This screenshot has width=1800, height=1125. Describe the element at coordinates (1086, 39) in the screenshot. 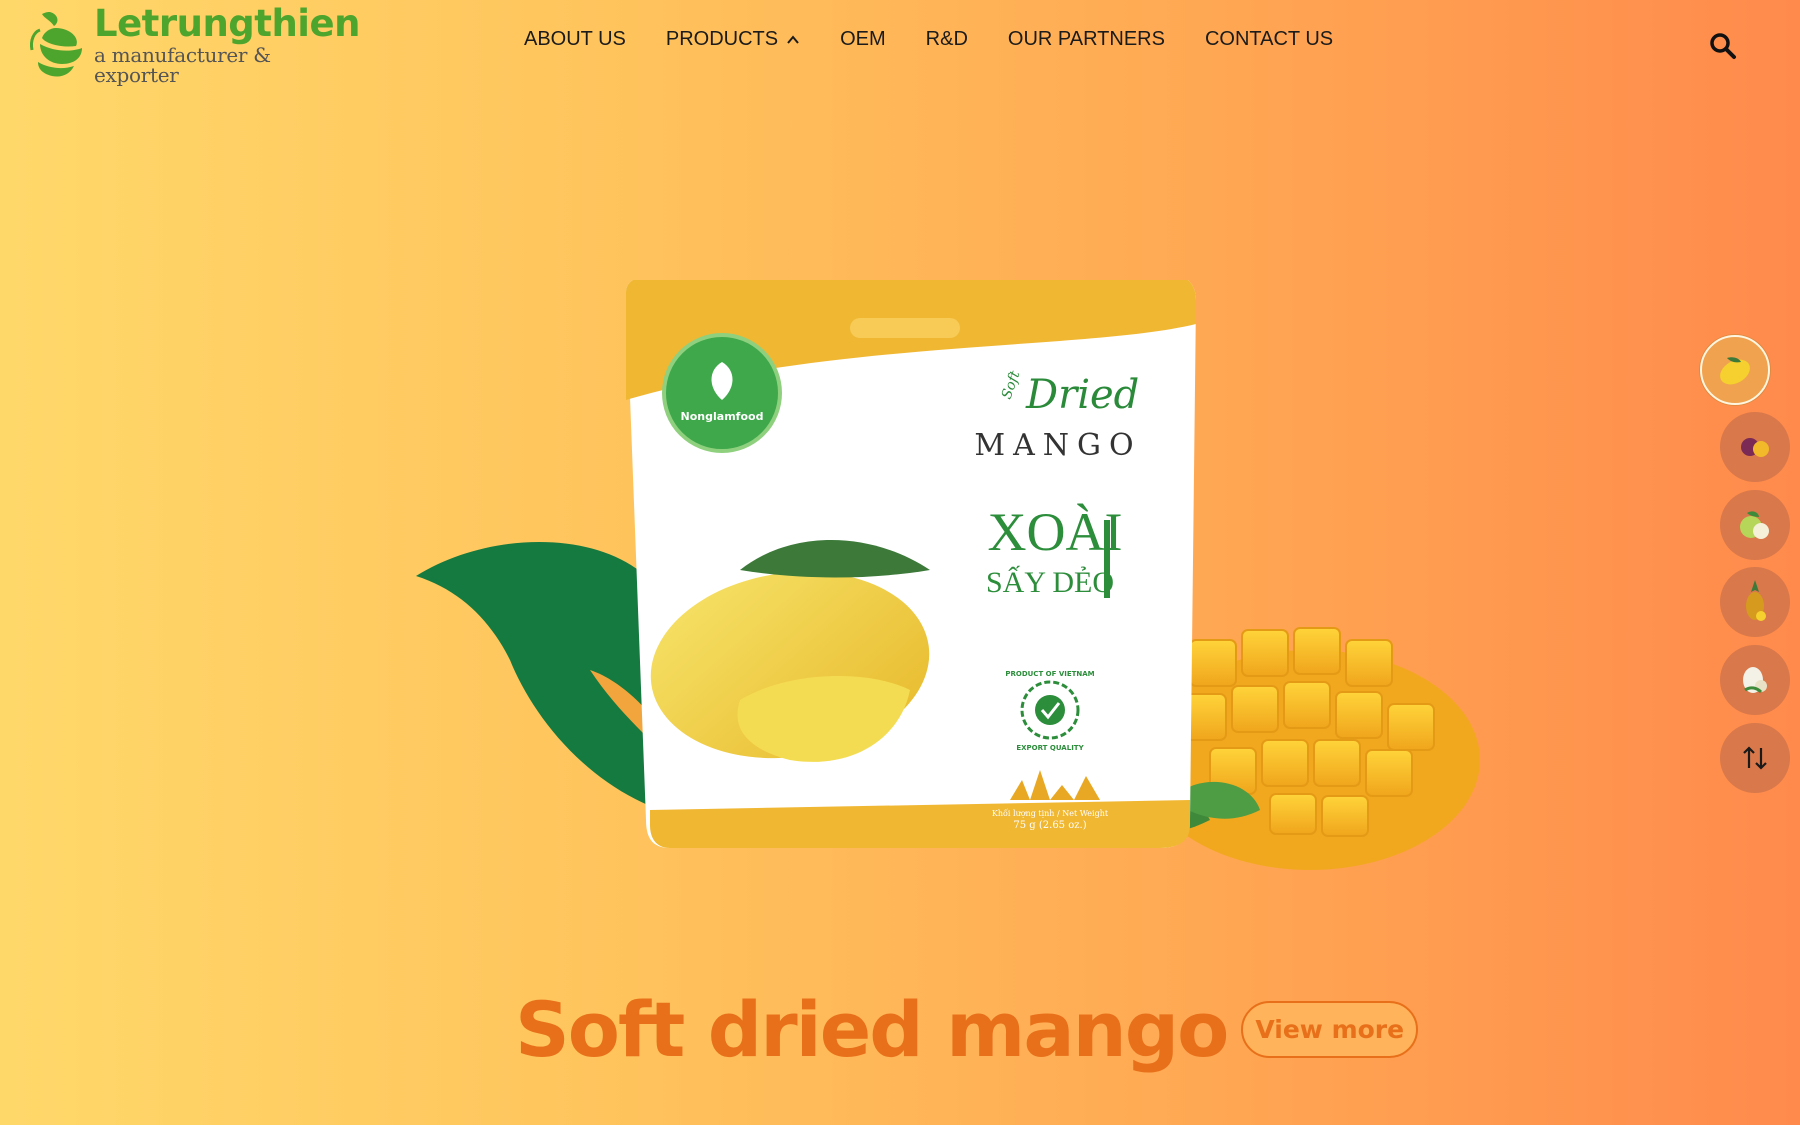

I see `nav-our-partners: OUR PARTNERS` at that location.